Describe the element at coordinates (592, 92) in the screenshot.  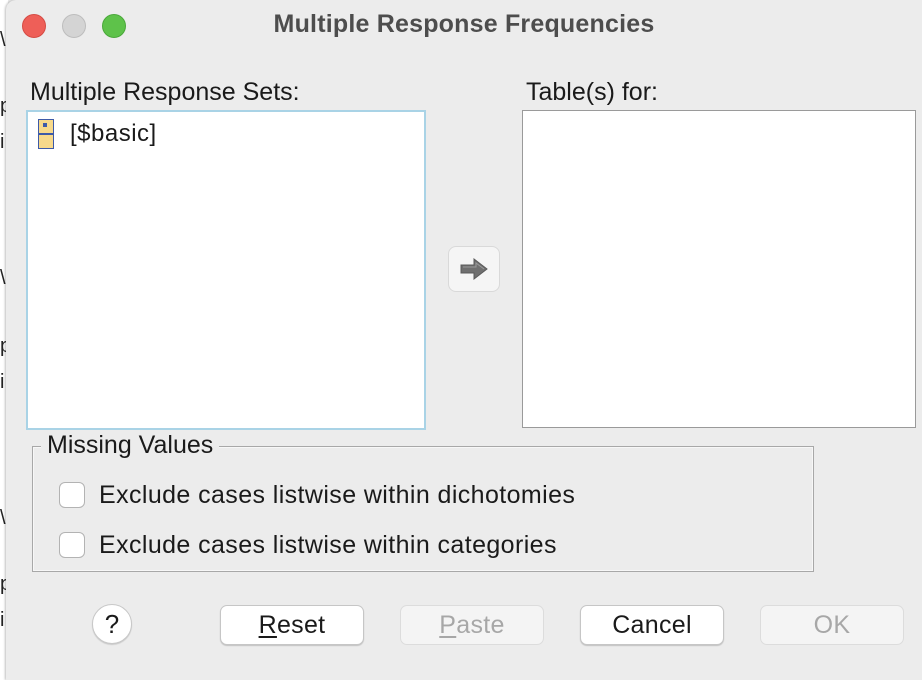
I see `target-list-label: Table(s) for:` at that location.